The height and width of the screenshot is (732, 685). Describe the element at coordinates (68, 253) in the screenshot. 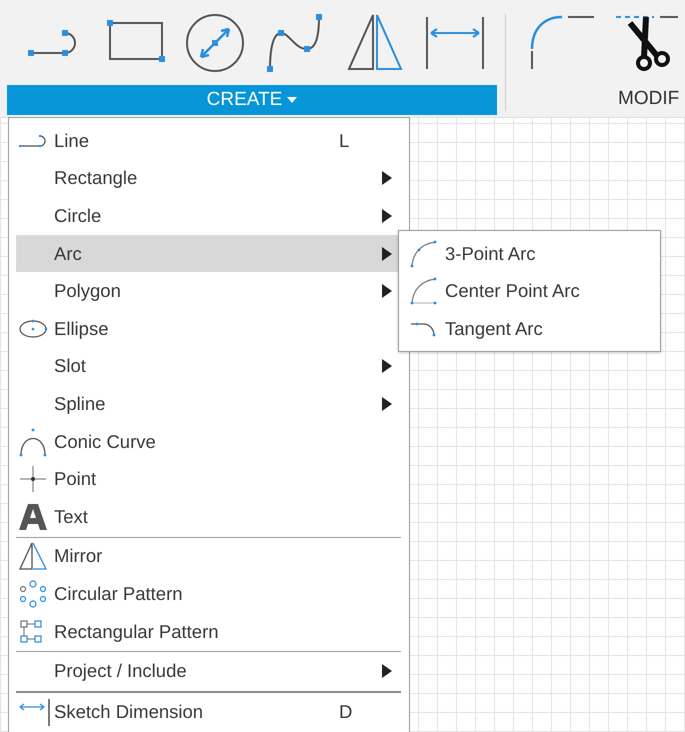

I see `menu-item-label: Arc` at that location.